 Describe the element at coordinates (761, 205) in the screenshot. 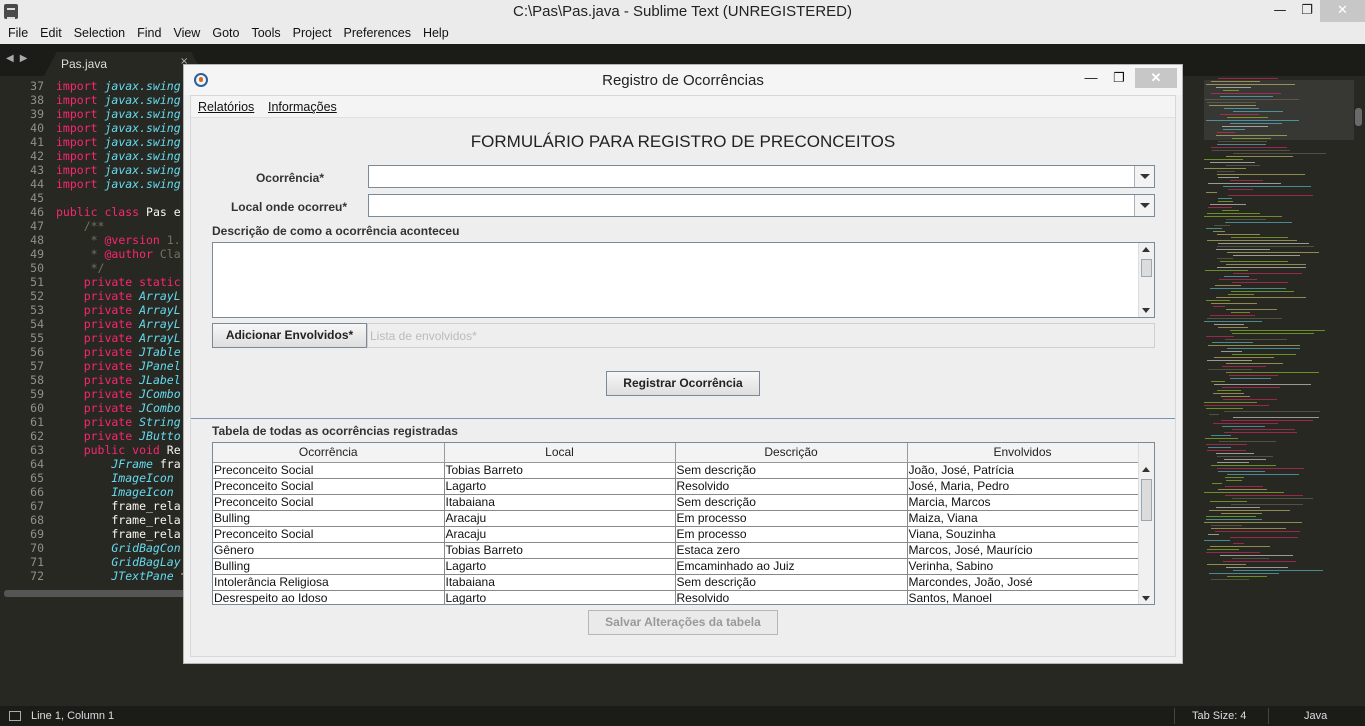

I see `local-combobox` at that location.